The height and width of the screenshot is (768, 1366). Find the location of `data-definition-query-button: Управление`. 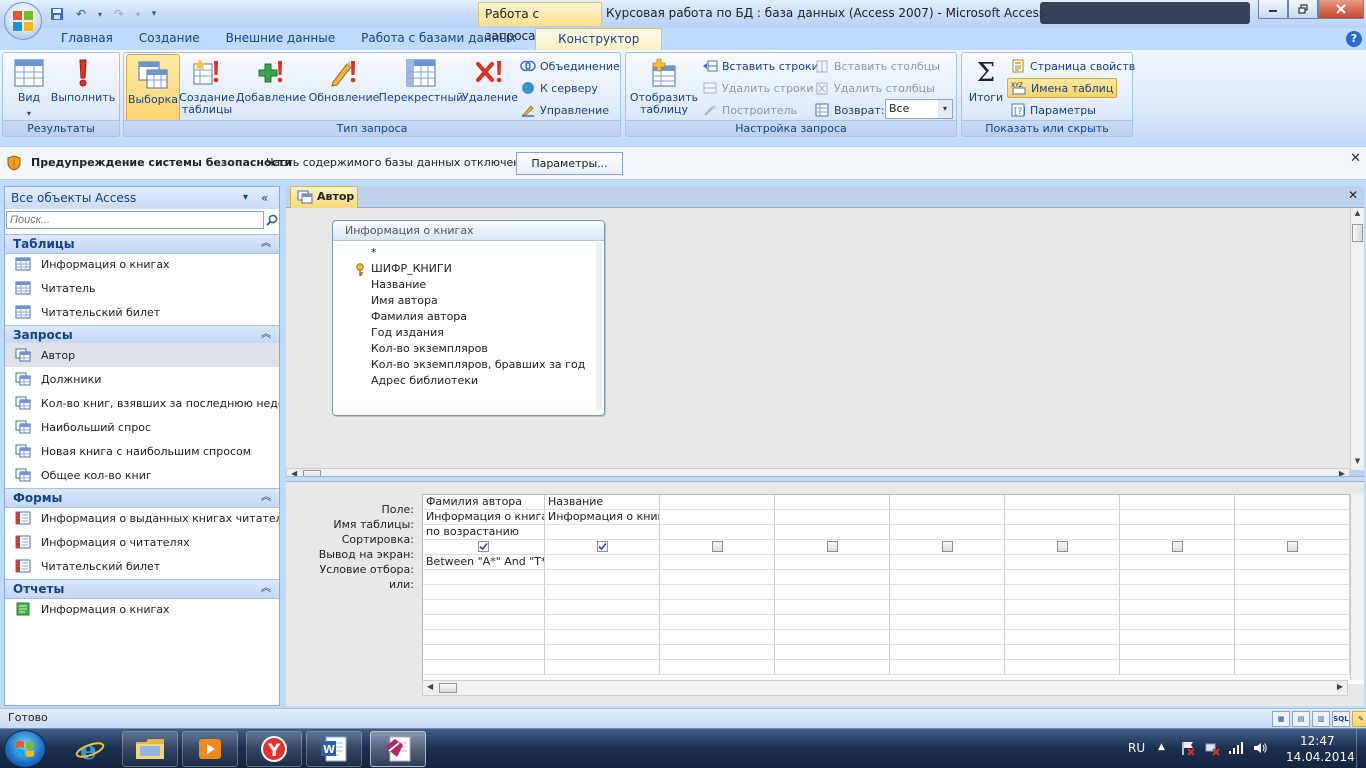

data-definition-query-button: Управление is located at coordinates (564, 110).